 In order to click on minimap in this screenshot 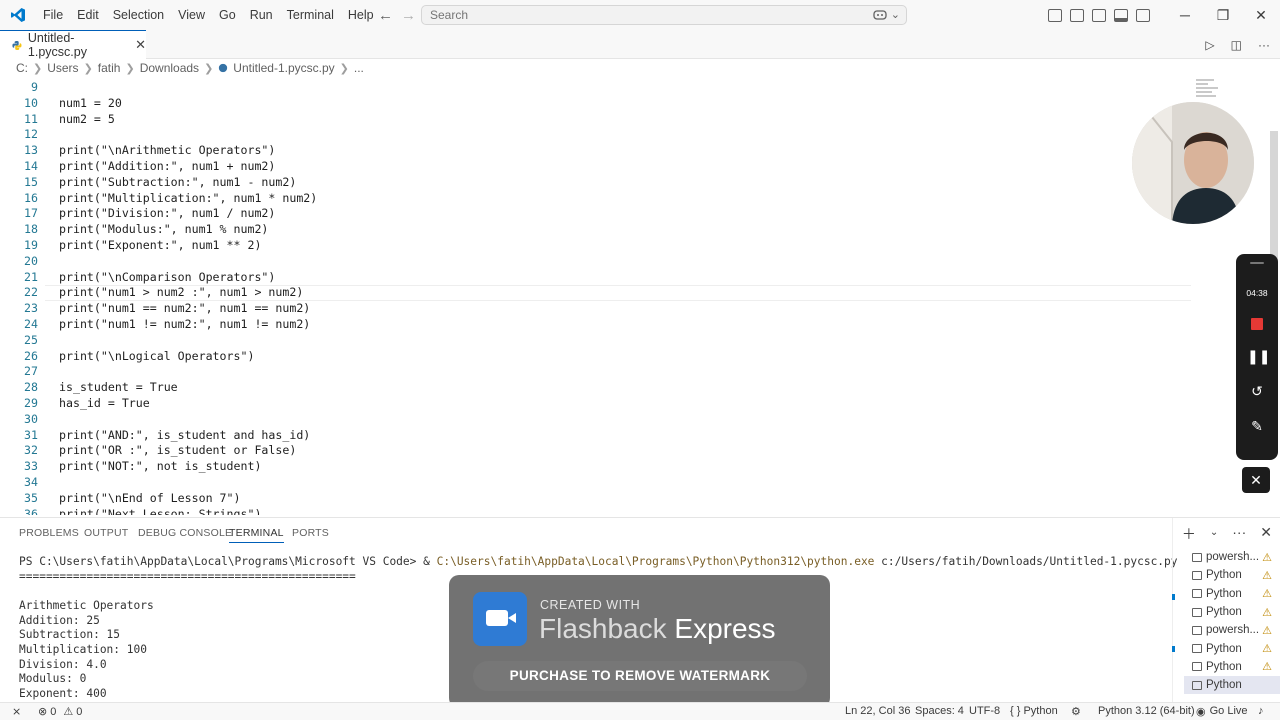, I will do `click(1209, 91)`.